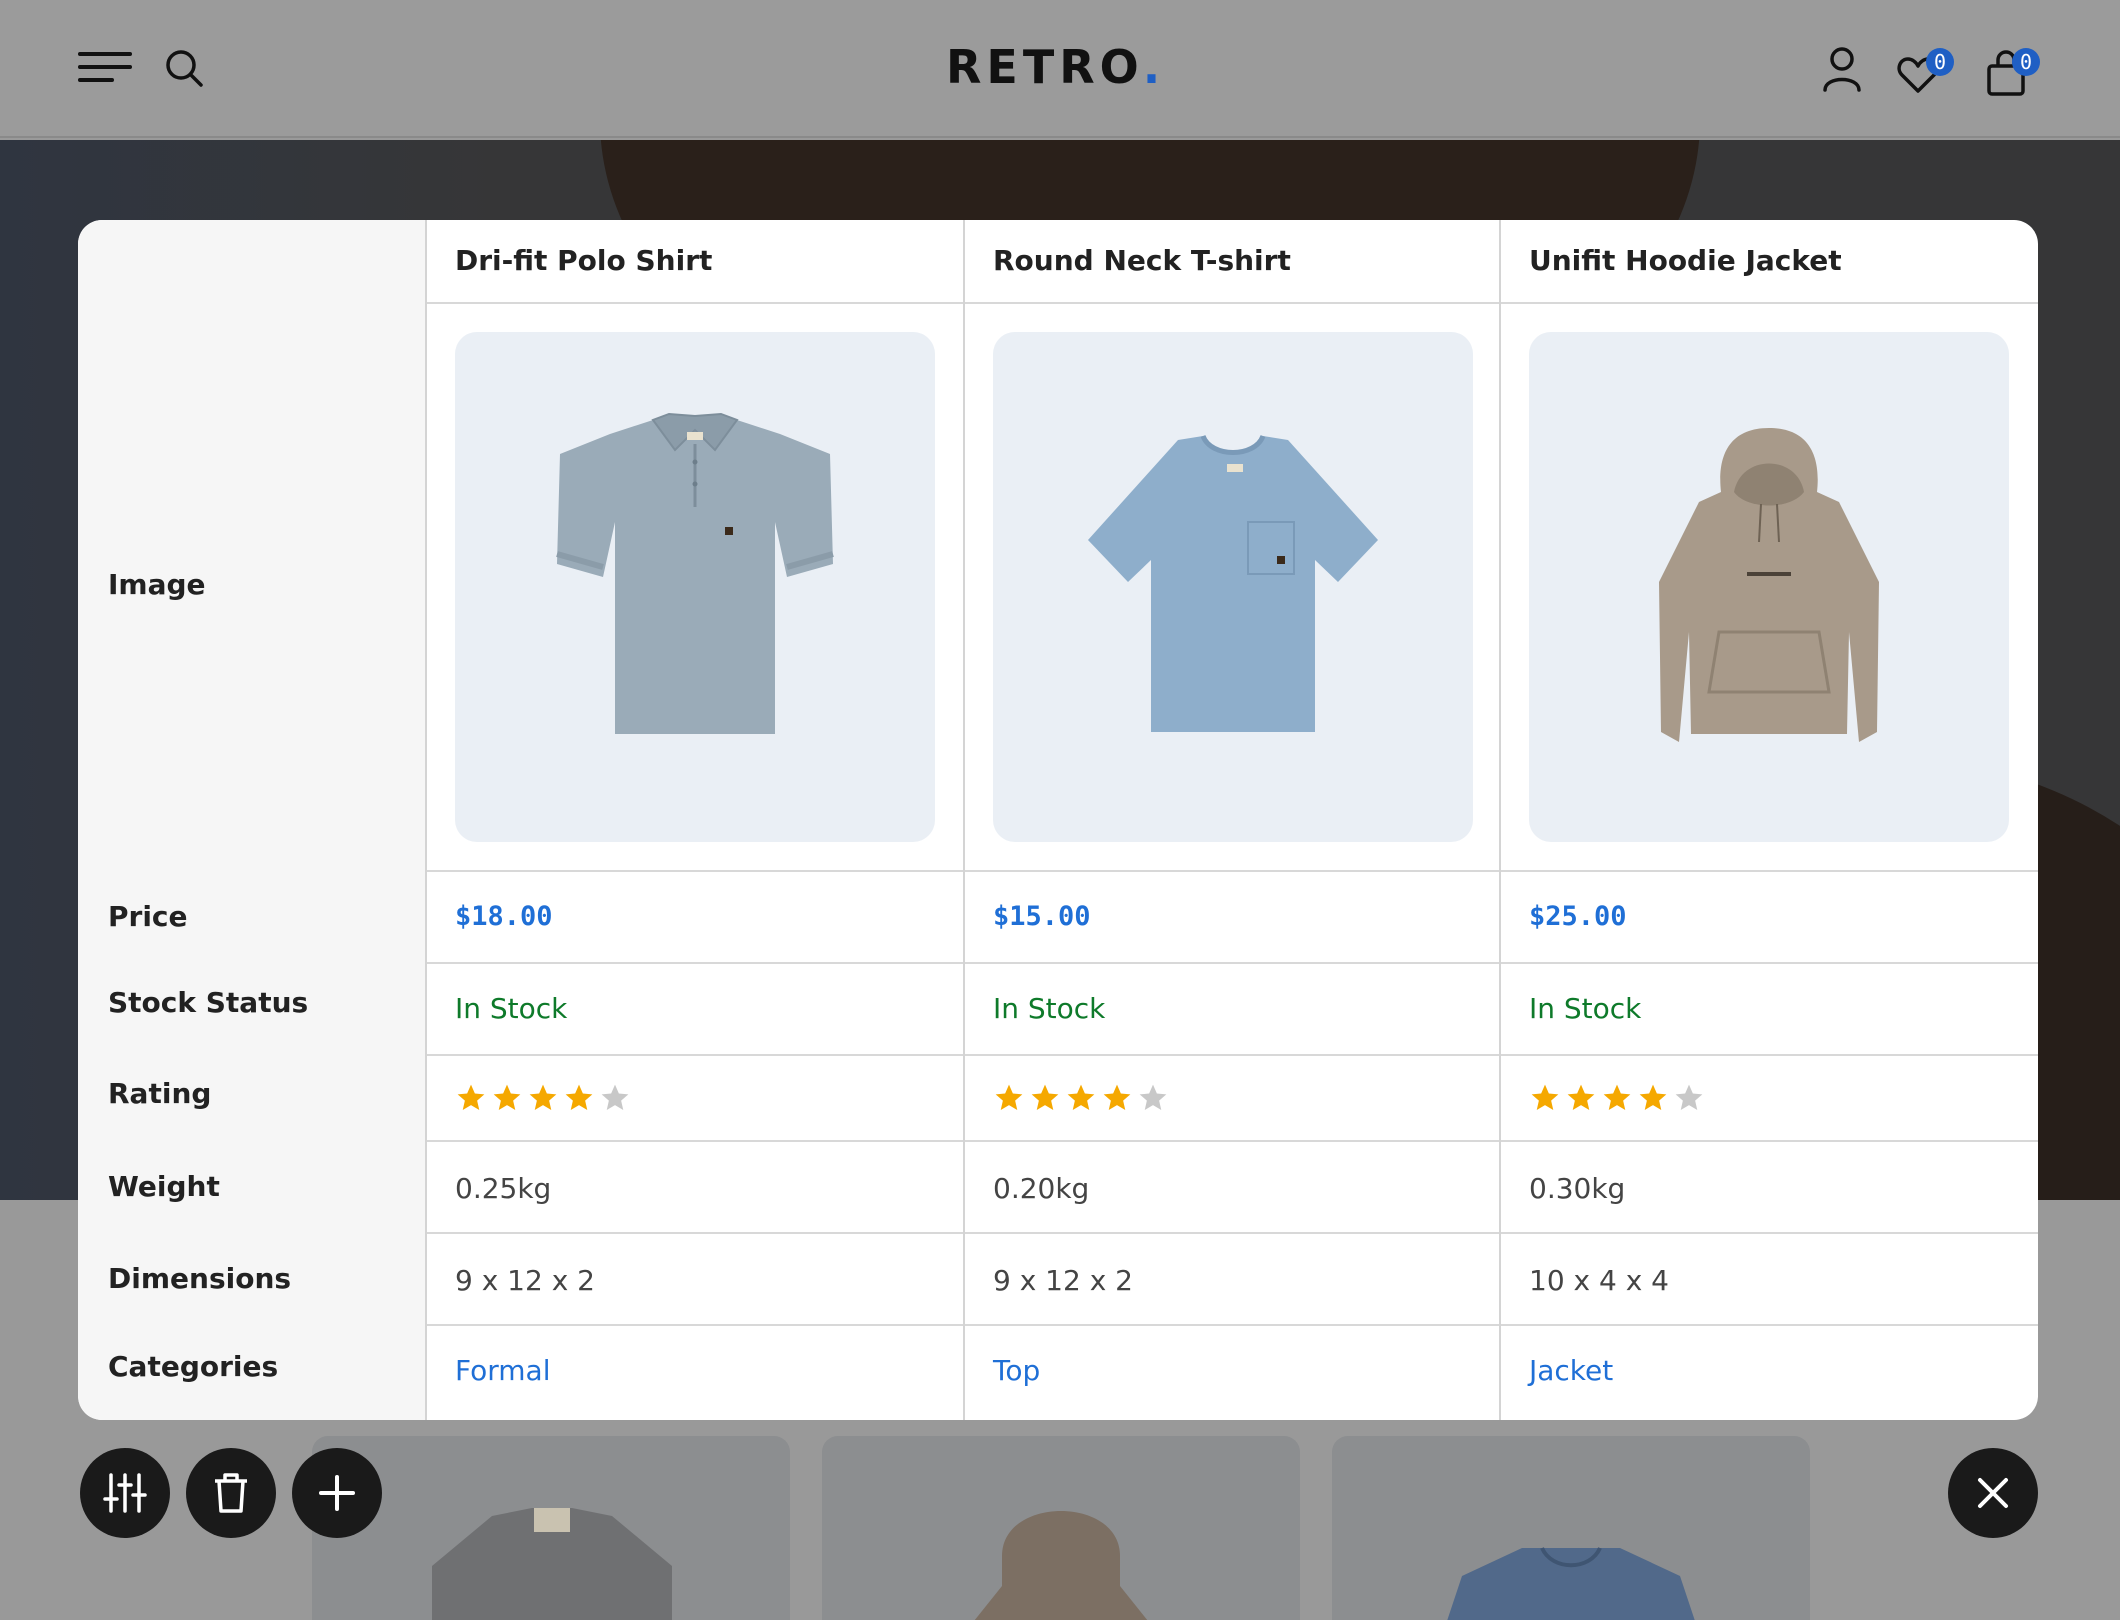 The width and height of the screenshot is (2120, 1620). Describe the element at coordinates (583, 260) in the screenshot. I see `product-name: Dri-fit Polo Shirt` at that location.